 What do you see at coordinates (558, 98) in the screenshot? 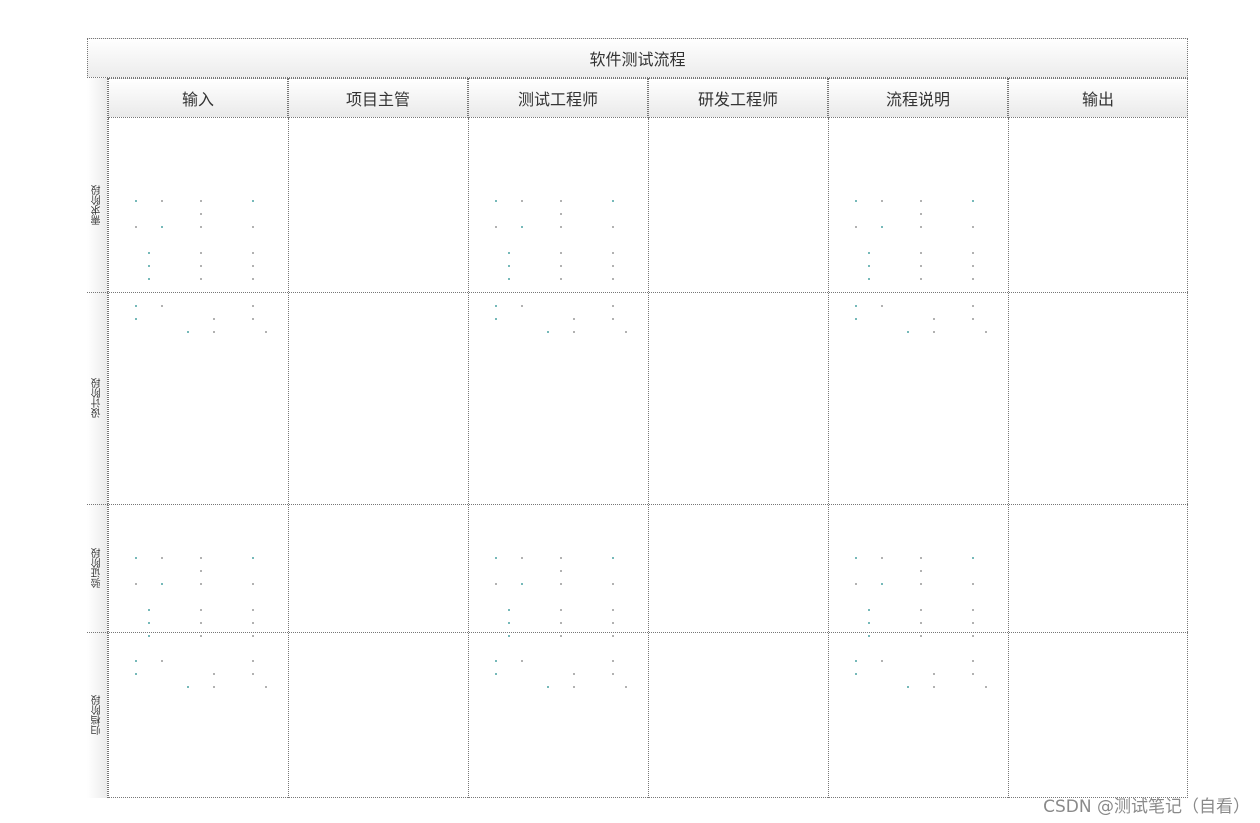
I see `column-header-test-engineer: 测试工程师` at bounding box center [558, 98].